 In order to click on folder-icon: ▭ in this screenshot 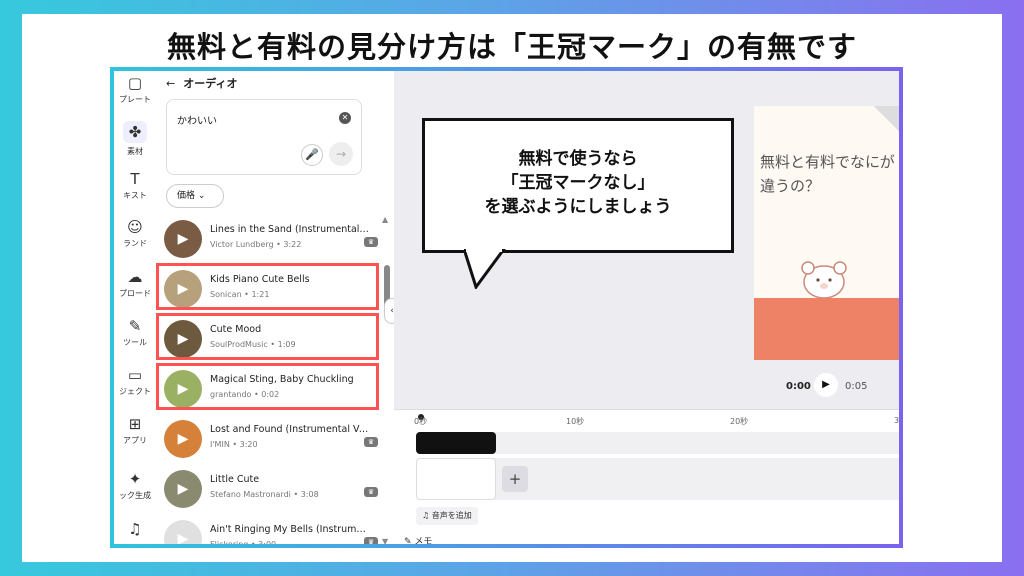, I will do `click(135, 375)`.